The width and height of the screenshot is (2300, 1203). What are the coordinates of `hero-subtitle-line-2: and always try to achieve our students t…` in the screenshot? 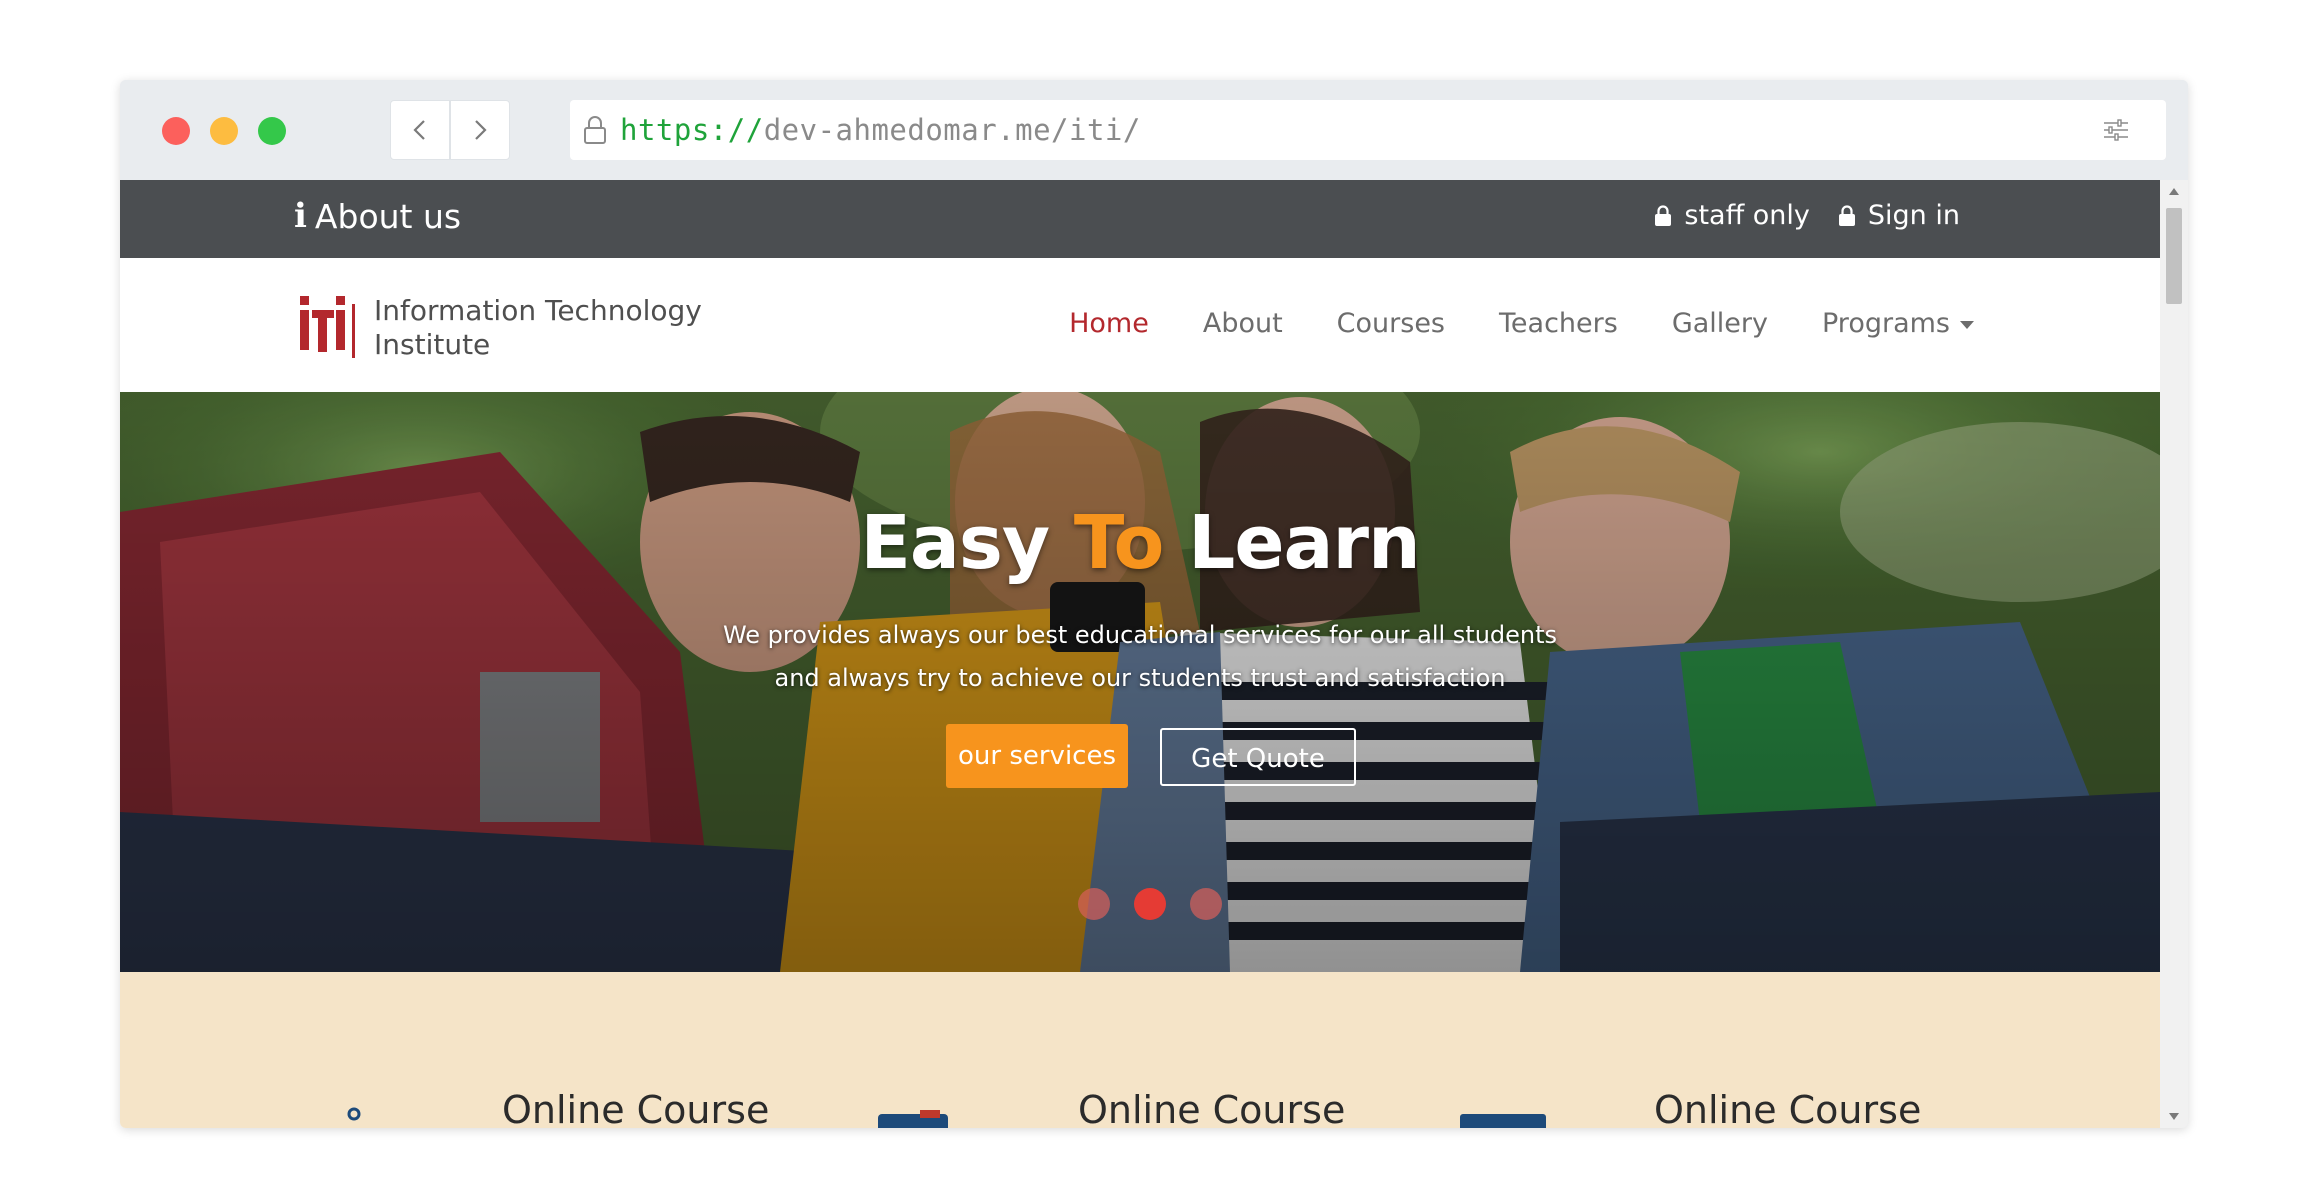 It's located at (1140, 678).